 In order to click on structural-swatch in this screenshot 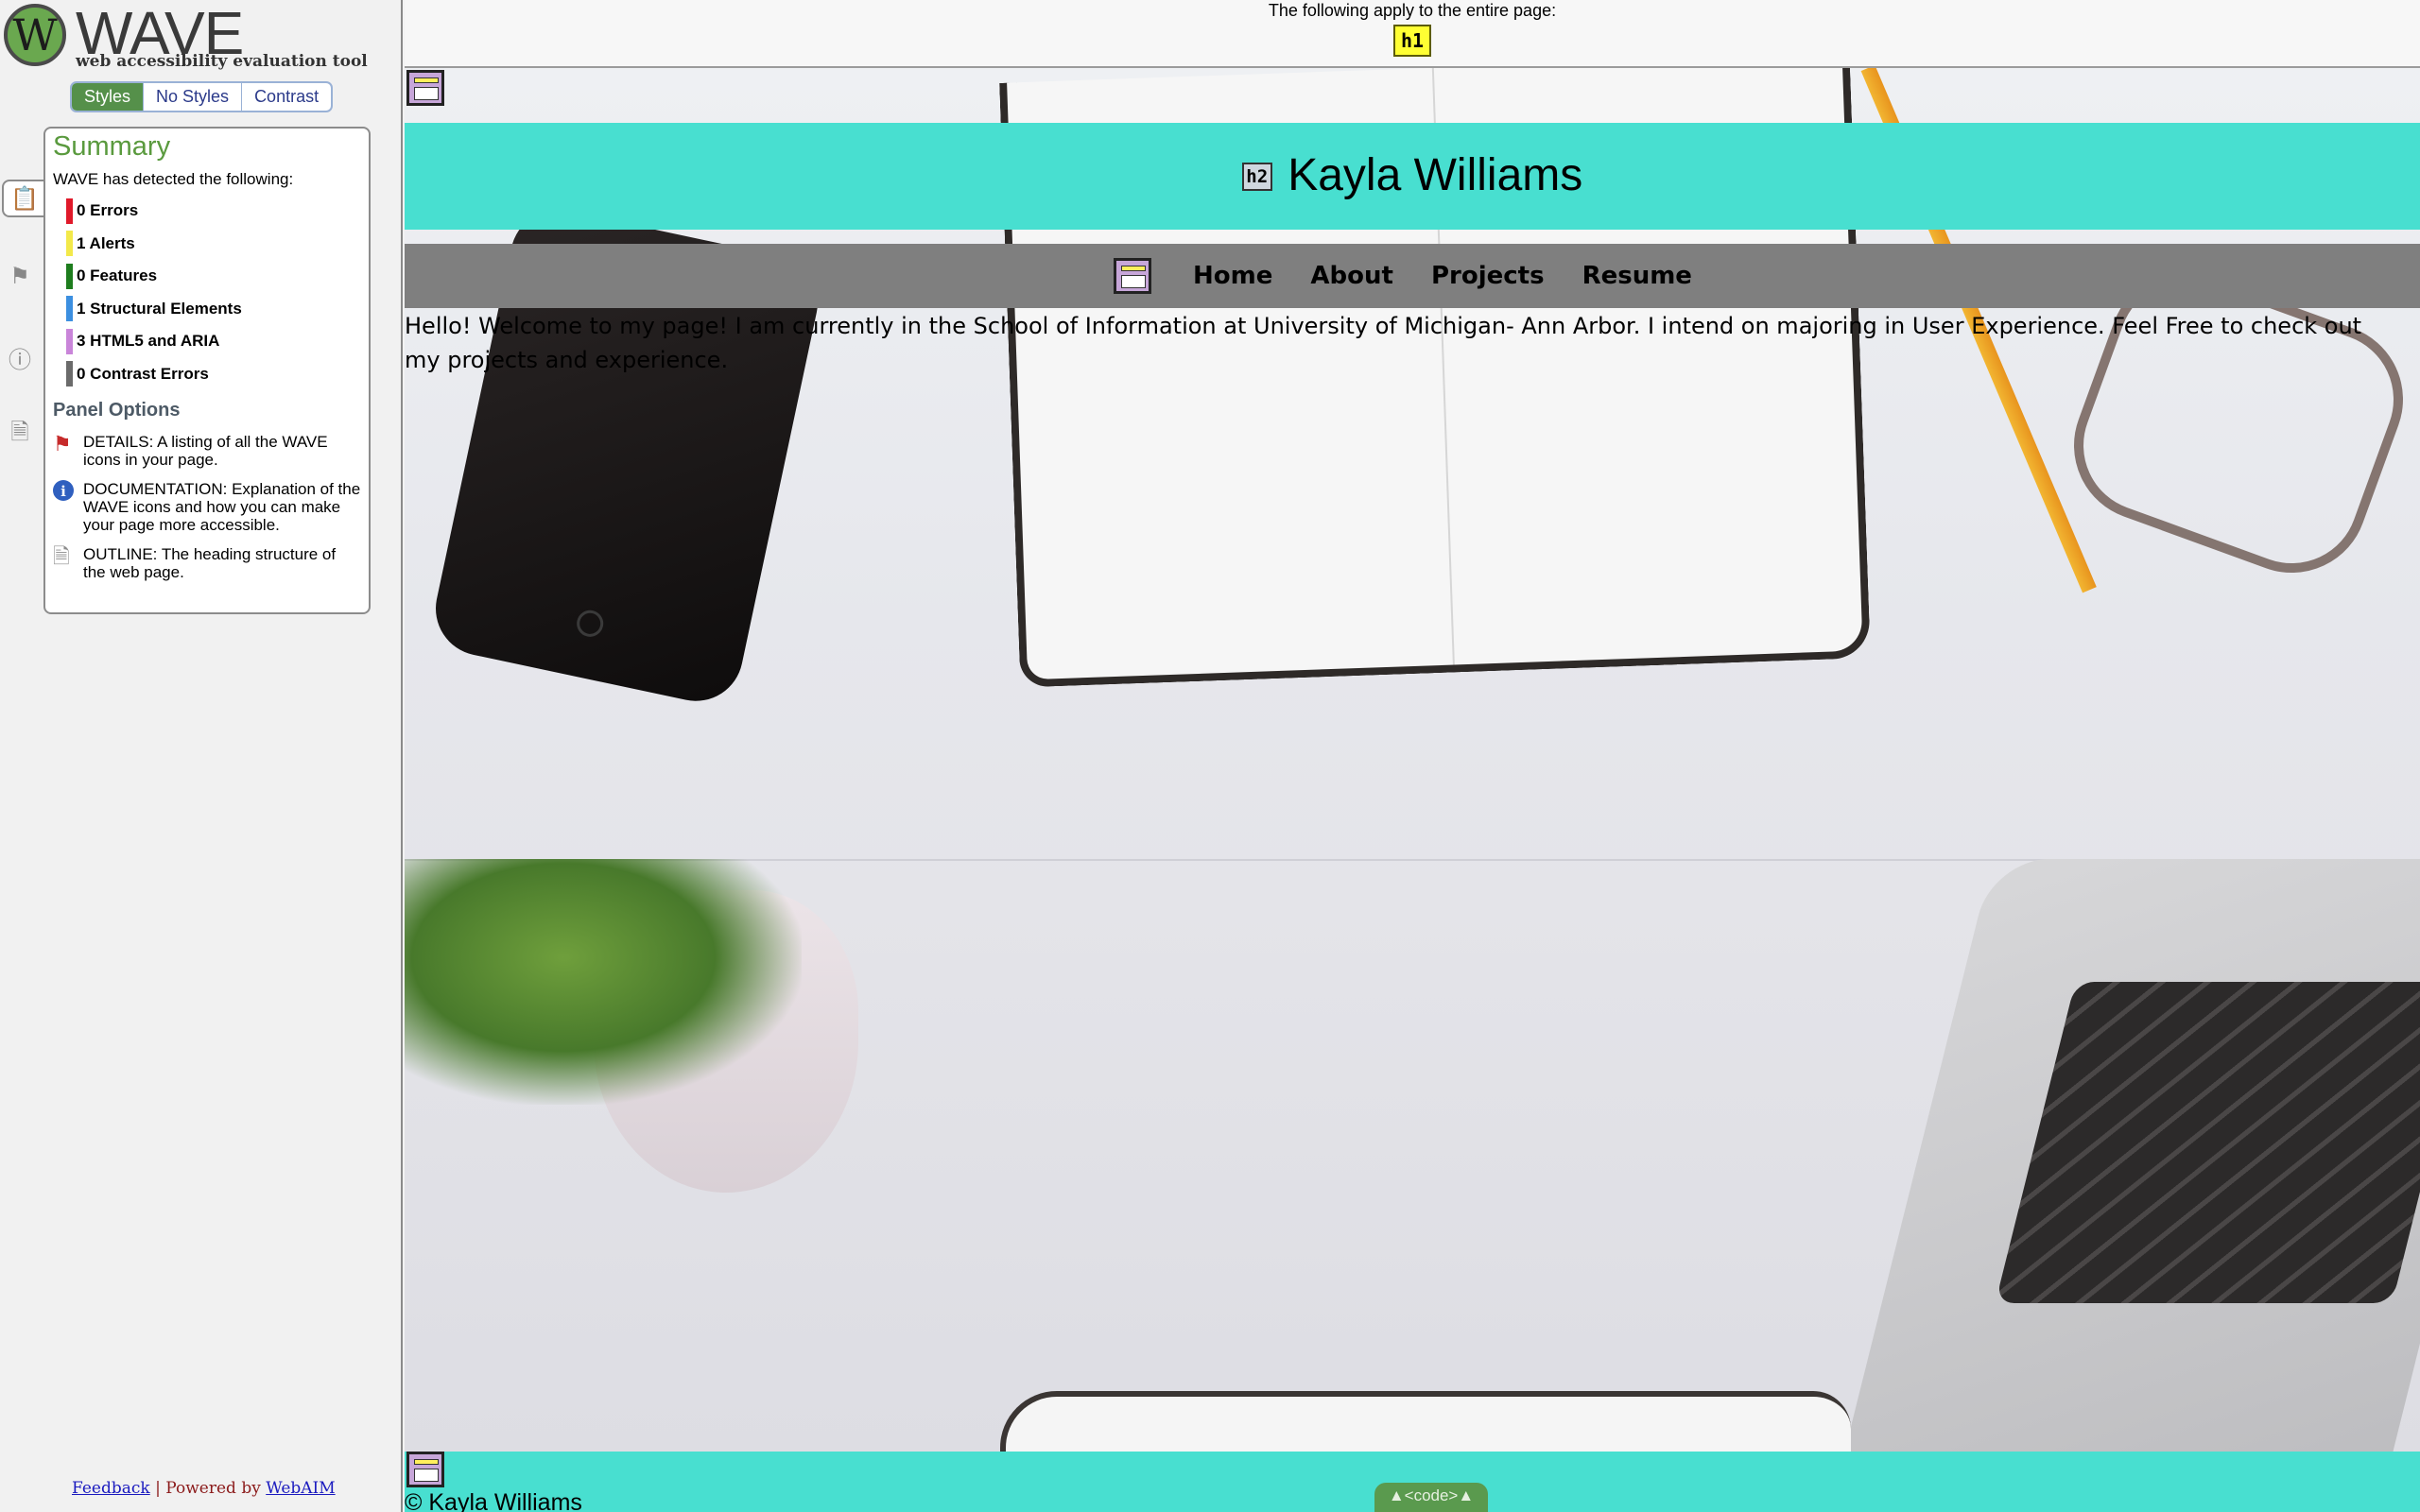, I will do `click(69, 309)`.